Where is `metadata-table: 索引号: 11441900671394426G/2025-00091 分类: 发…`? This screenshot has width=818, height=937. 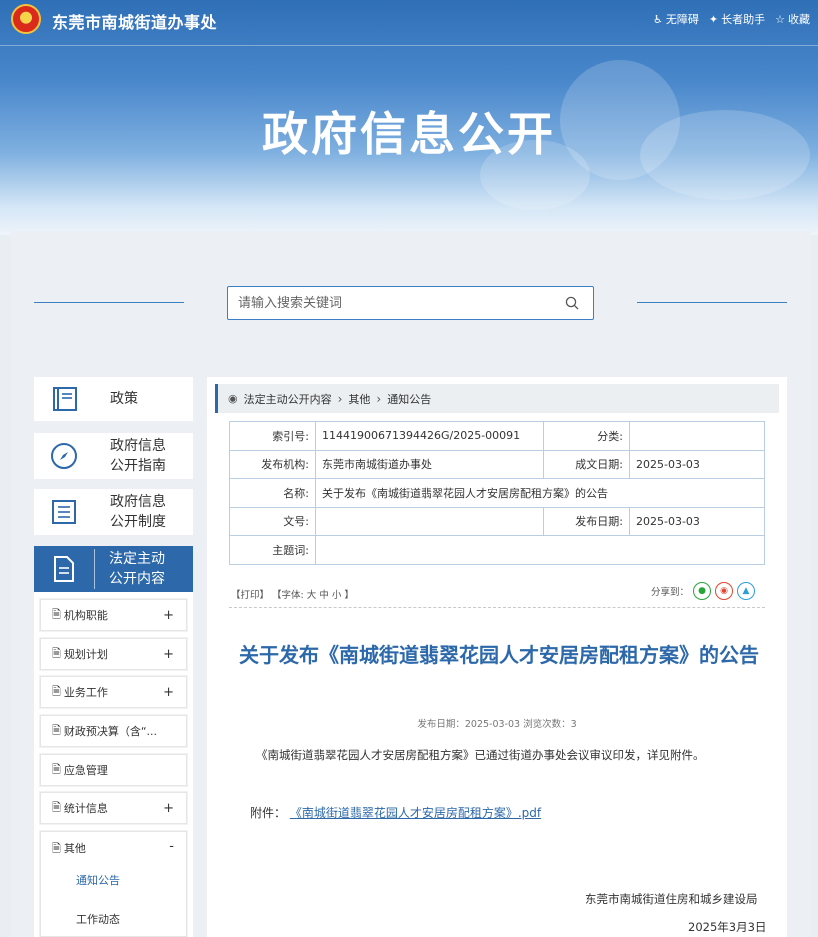 metadata-table: 索引号: 11441900671394426G/2025-00091 分类: 发… is located at coordinates (497, 493).